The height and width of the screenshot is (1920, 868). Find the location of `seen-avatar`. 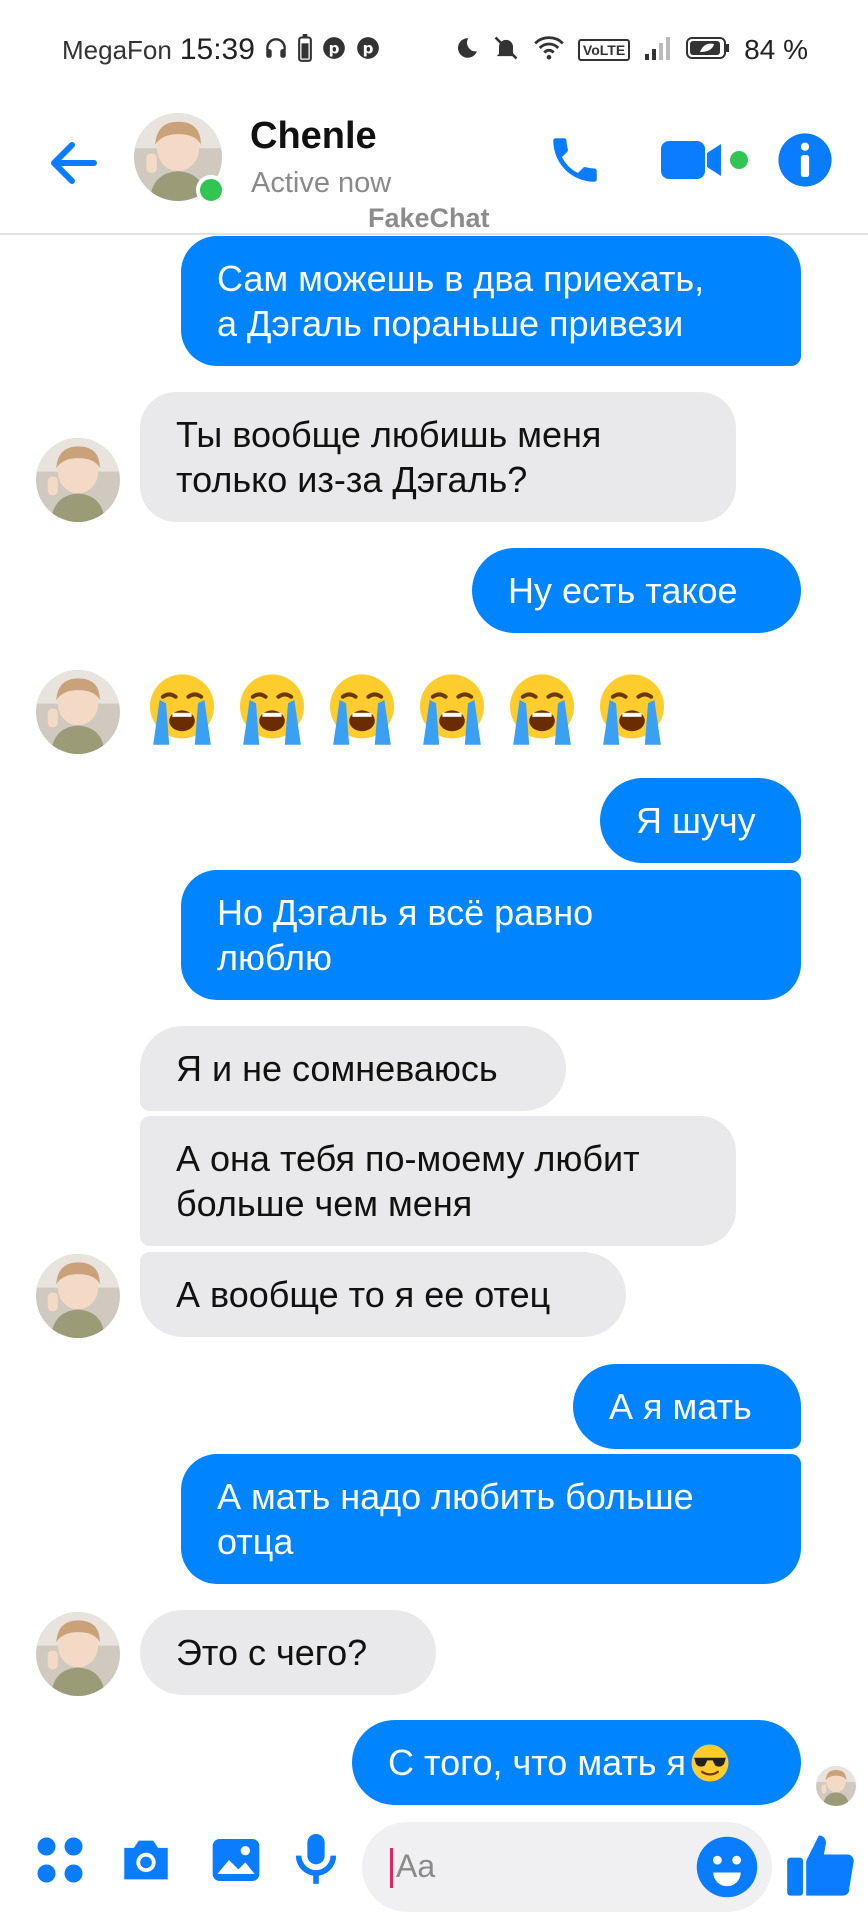

seen-avatar is located at coordinates (836, 1786).